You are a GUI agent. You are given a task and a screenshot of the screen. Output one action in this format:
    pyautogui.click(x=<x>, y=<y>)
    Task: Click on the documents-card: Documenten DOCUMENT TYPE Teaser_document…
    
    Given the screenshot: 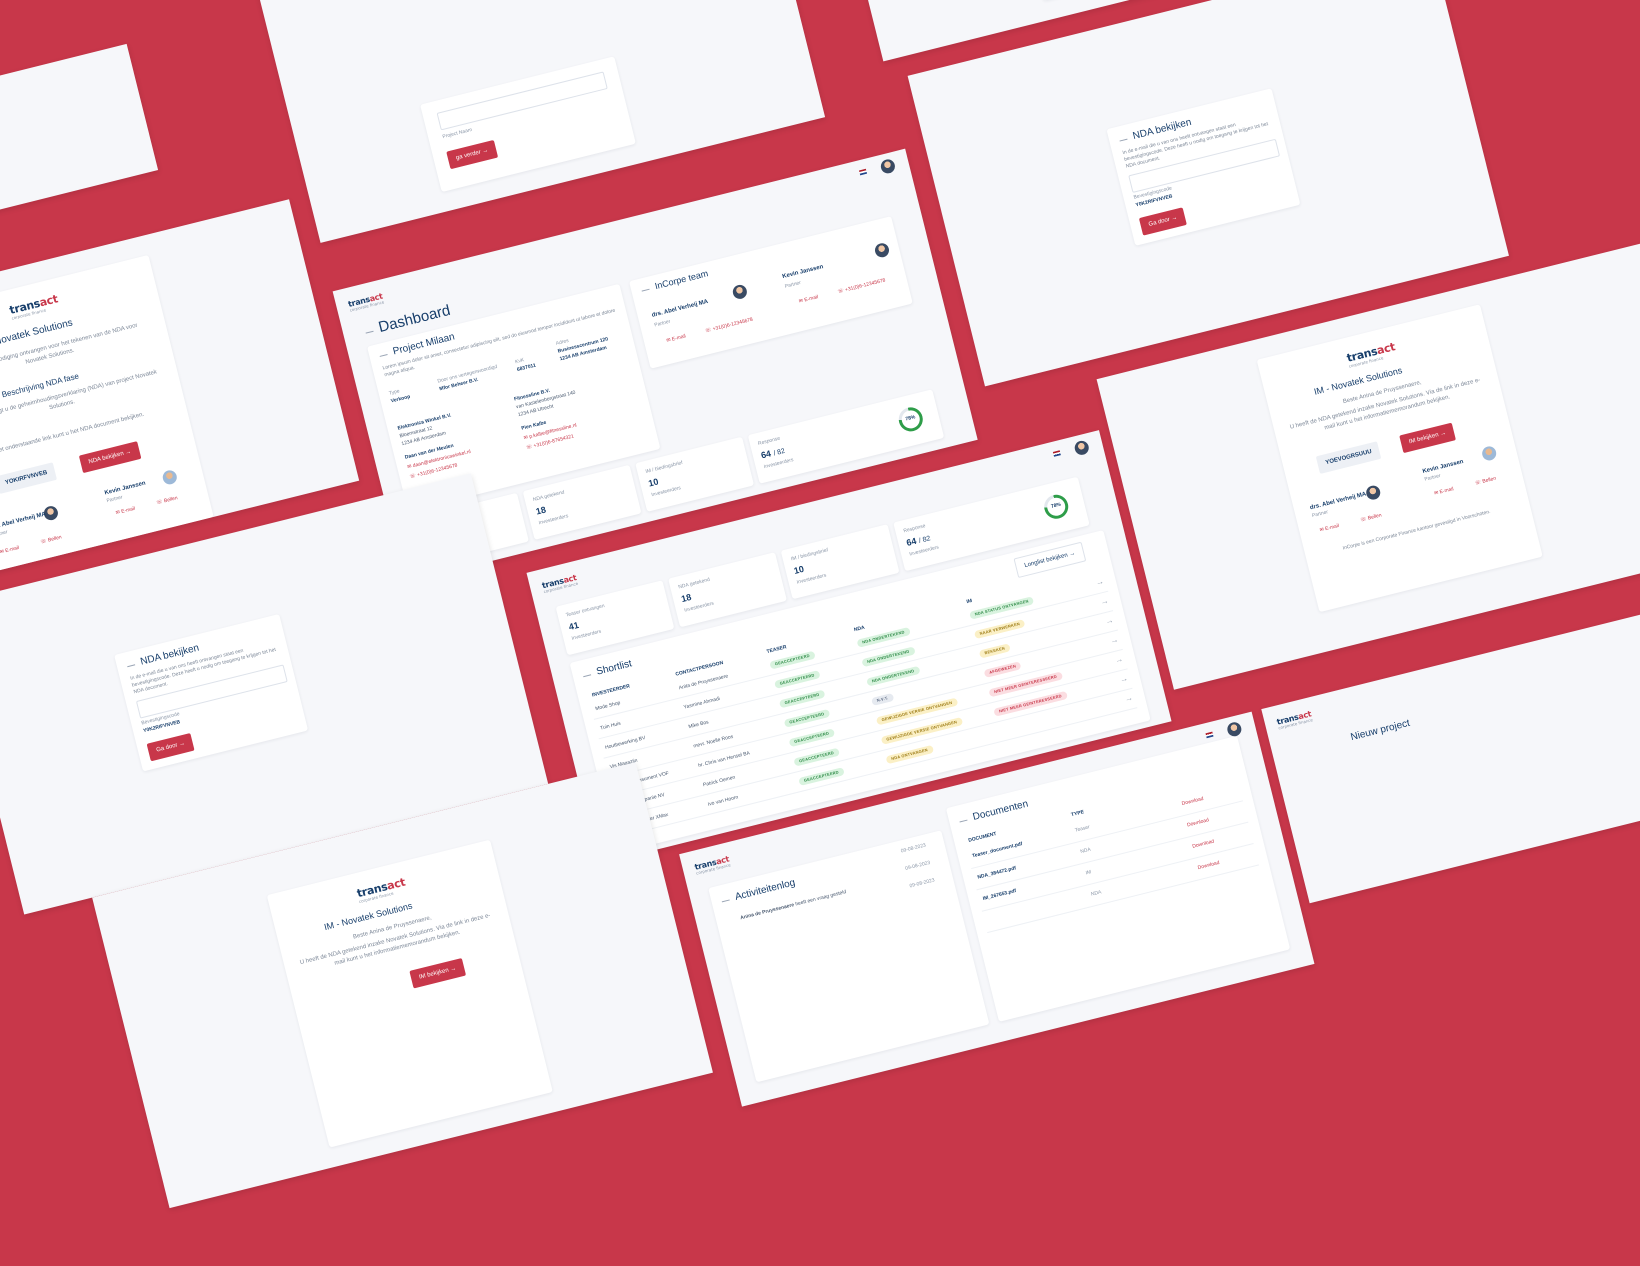 What is the action you would take?
    pyautogui.click(x=1118, y=878)
    